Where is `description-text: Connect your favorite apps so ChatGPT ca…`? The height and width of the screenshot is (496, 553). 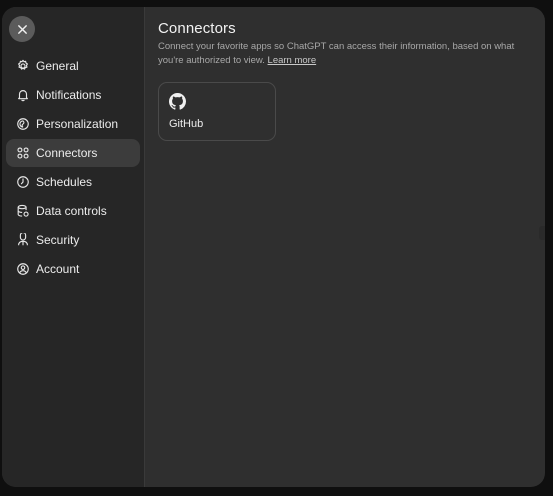
description-text: Connect your favorite apps so ChatGPT ca… is located at coordinates (336, 53).